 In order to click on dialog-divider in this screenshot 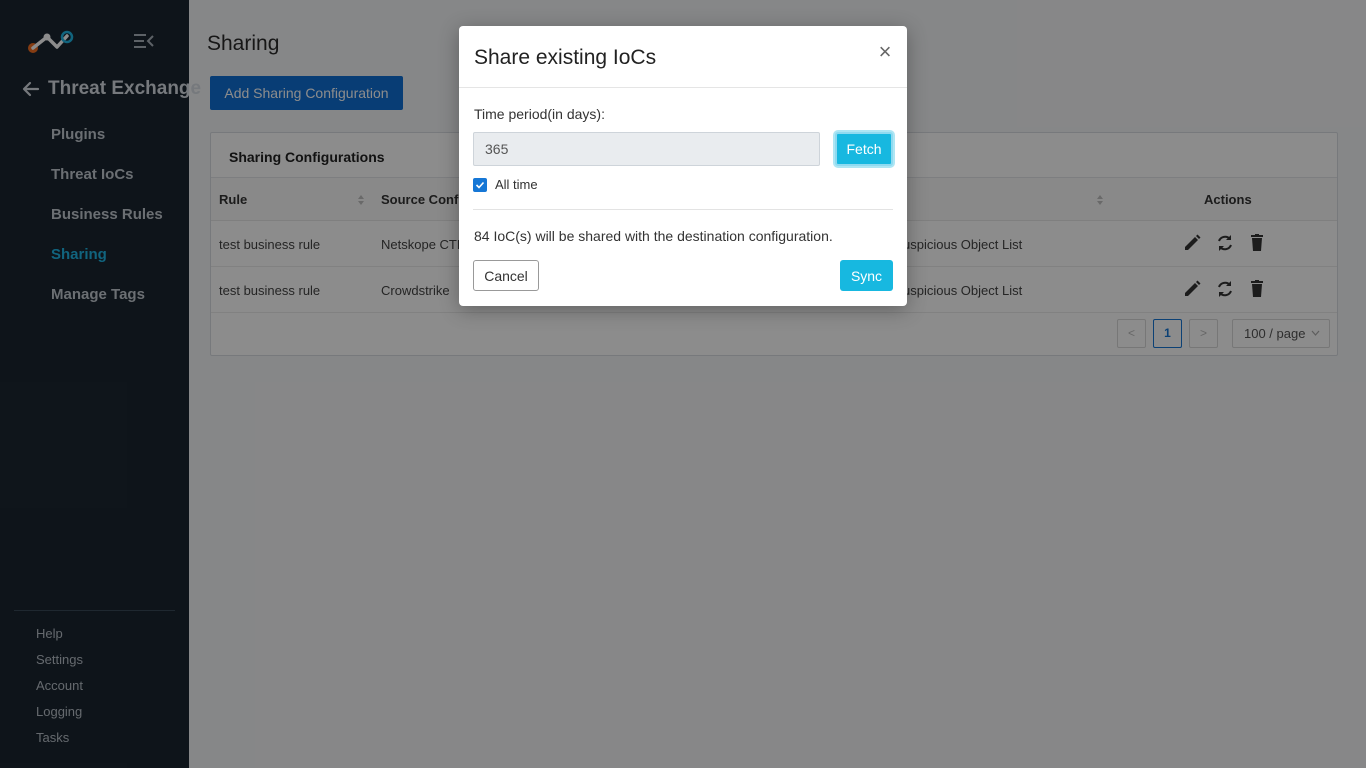, I will do `click(683, 209)`.